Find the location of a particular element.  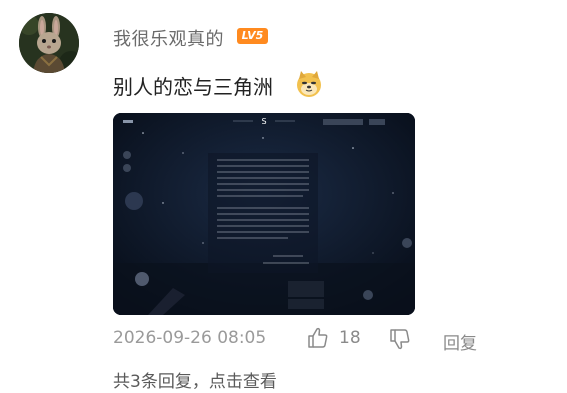

view-replies-link: 共3条回复，点击查看 is located at coordinates (195, 379).